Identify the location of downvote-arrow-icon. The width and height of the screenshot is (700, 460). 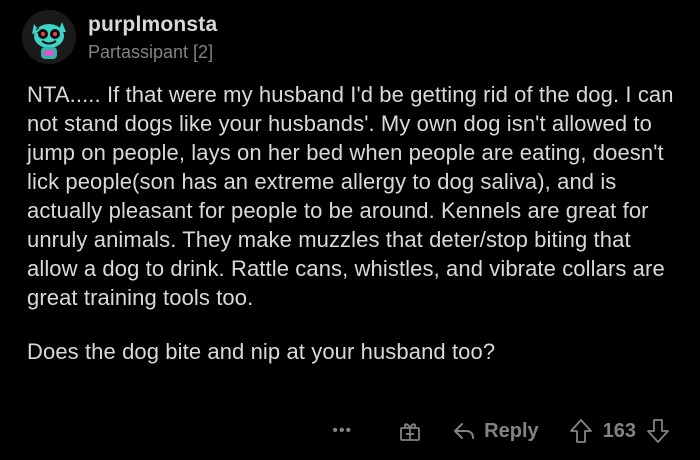
(658, 431).